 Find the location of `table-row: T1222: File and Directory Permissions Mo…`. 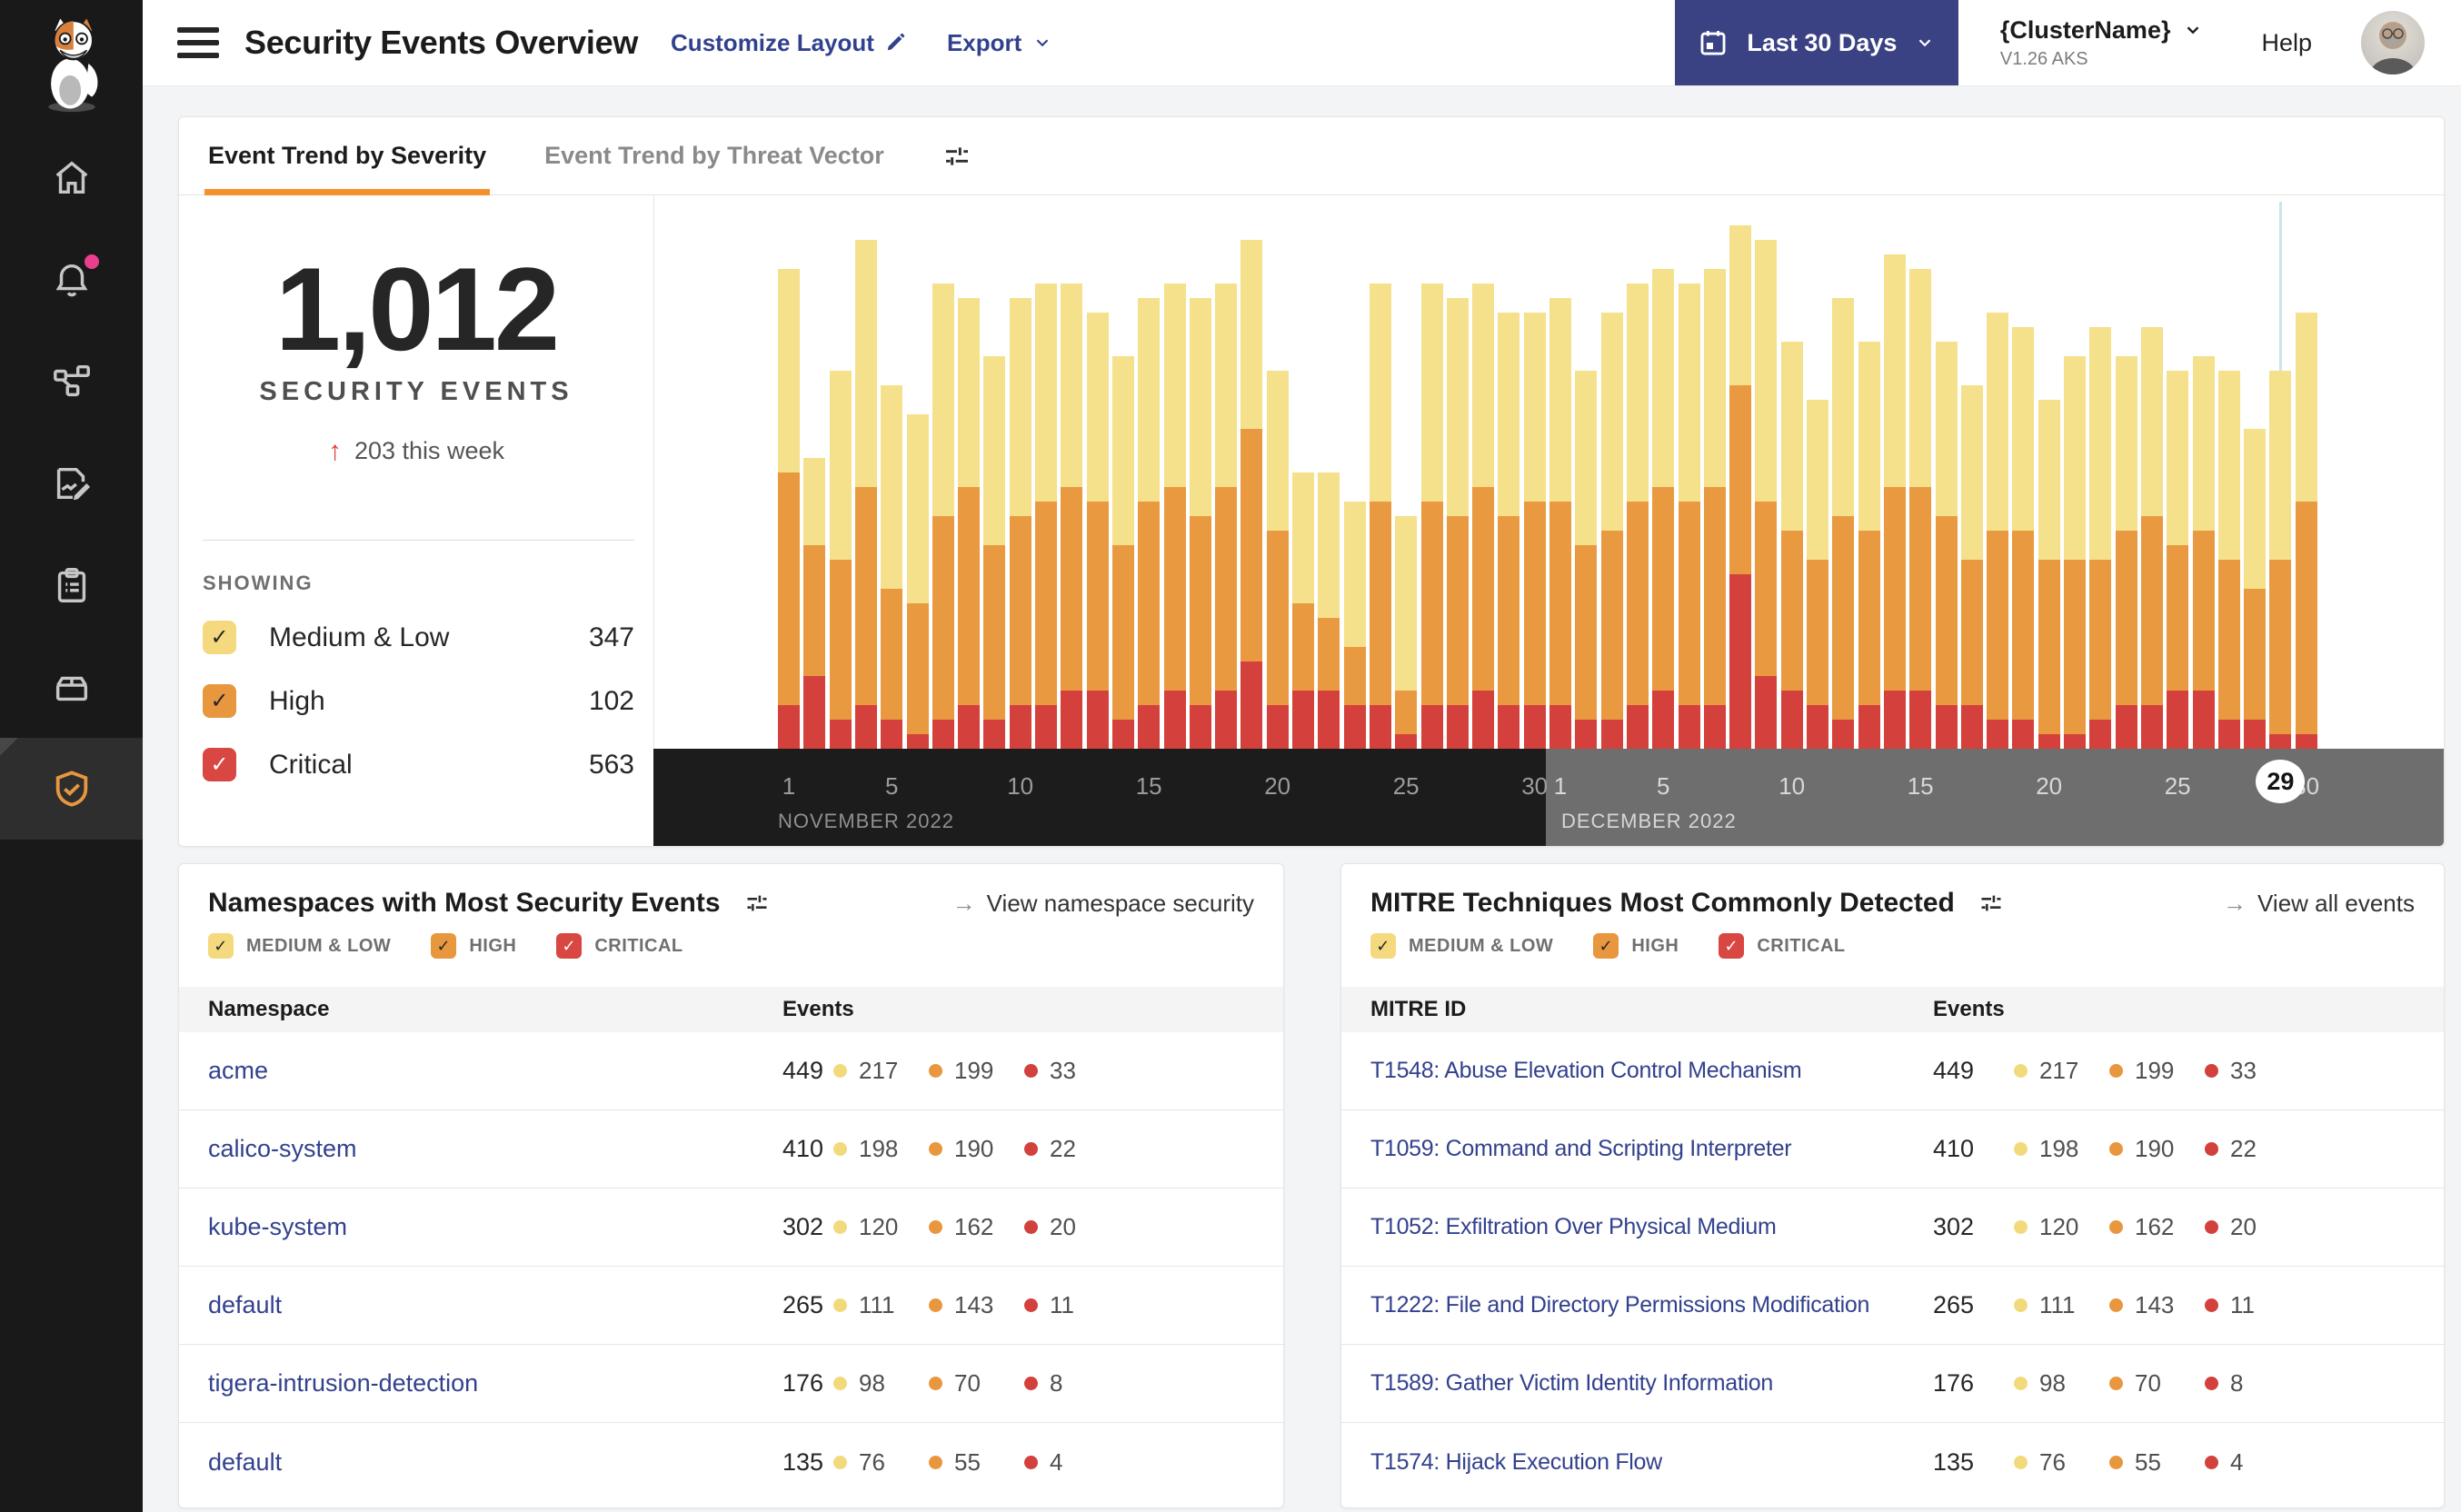

table-row: T1222: File and Directory Permissions Mo… is located at coordinates (1892, 1306).